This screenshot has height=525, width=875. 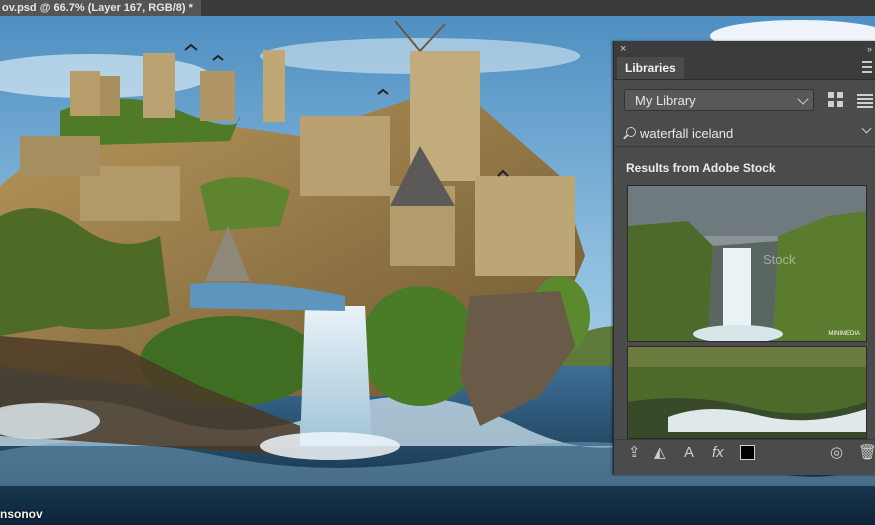 What do you see at coordinates (869, 49) in the screenshot?
I see `panel-collapse-icon: »` at bounding box center [869, 49].